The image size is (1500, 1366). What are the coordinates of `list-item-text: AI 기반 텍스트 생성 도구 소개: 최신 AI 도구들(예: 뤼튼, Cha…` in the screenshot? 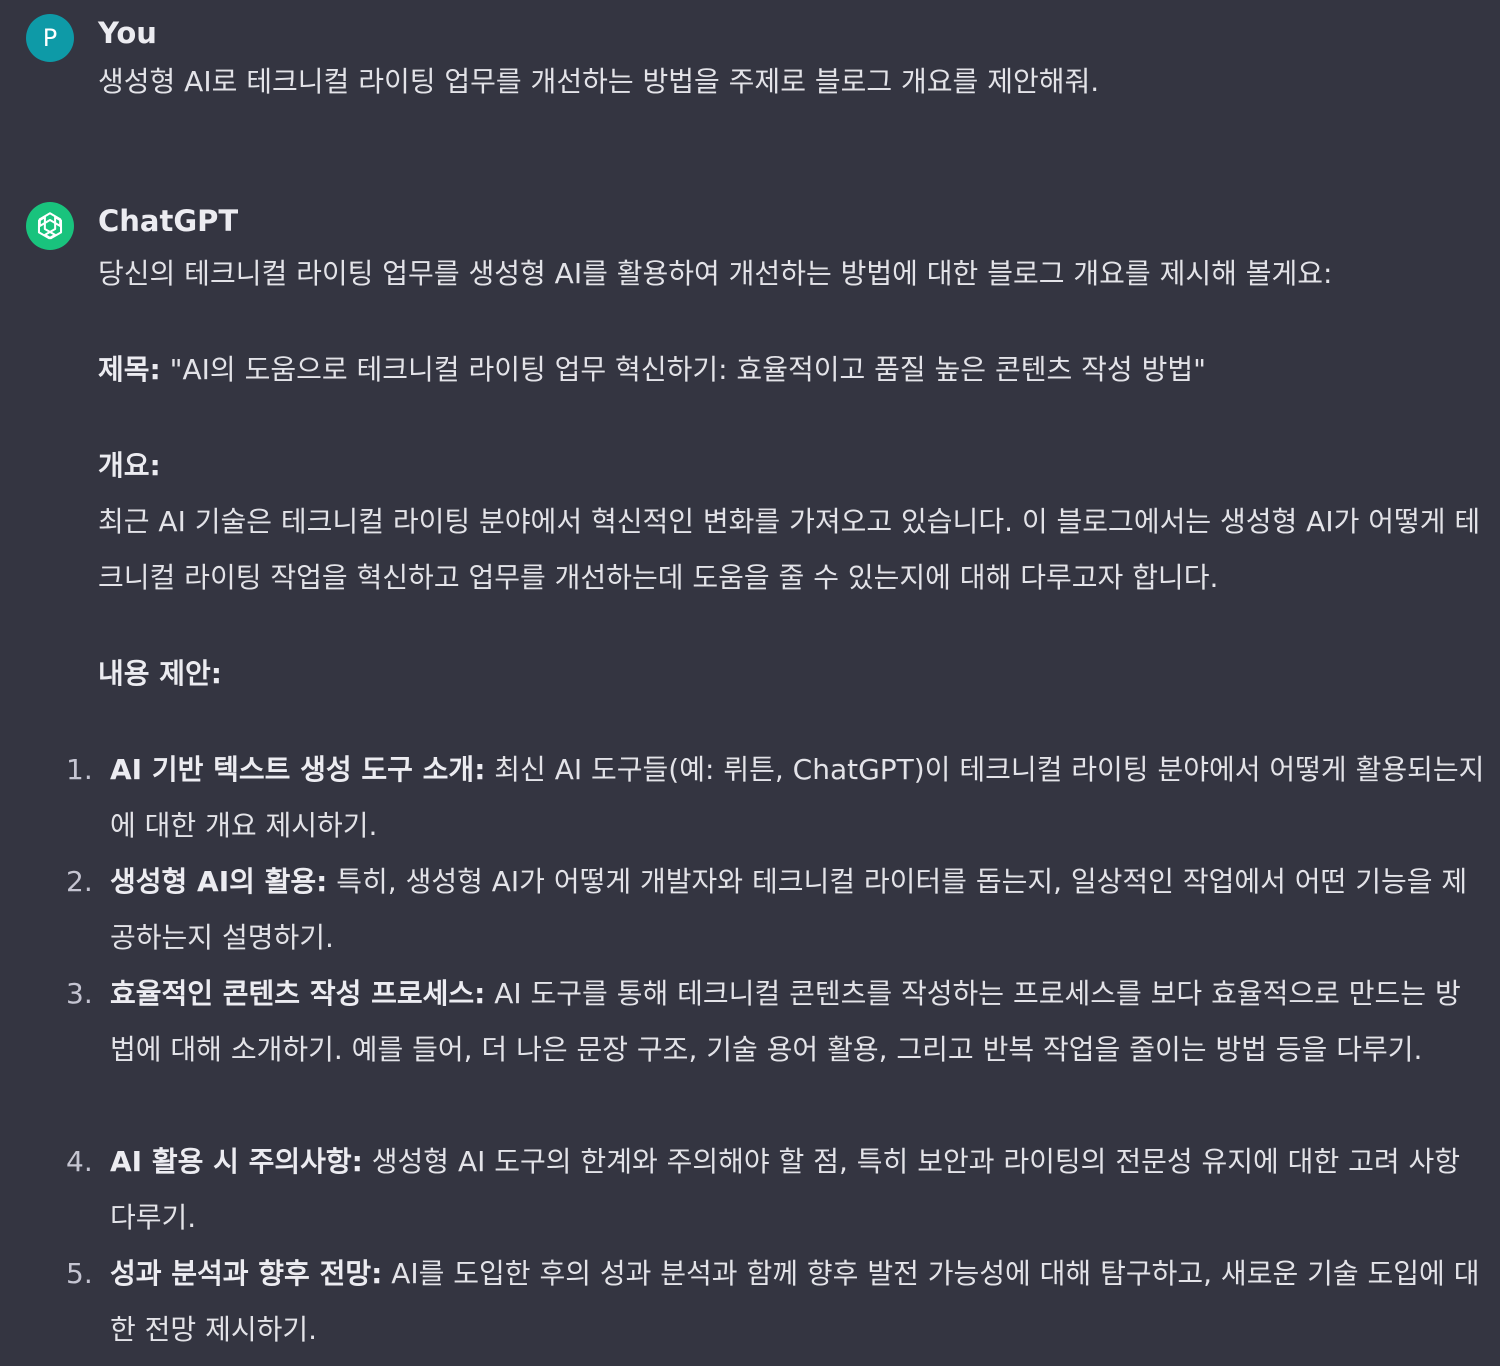 It's located at (797, 798).